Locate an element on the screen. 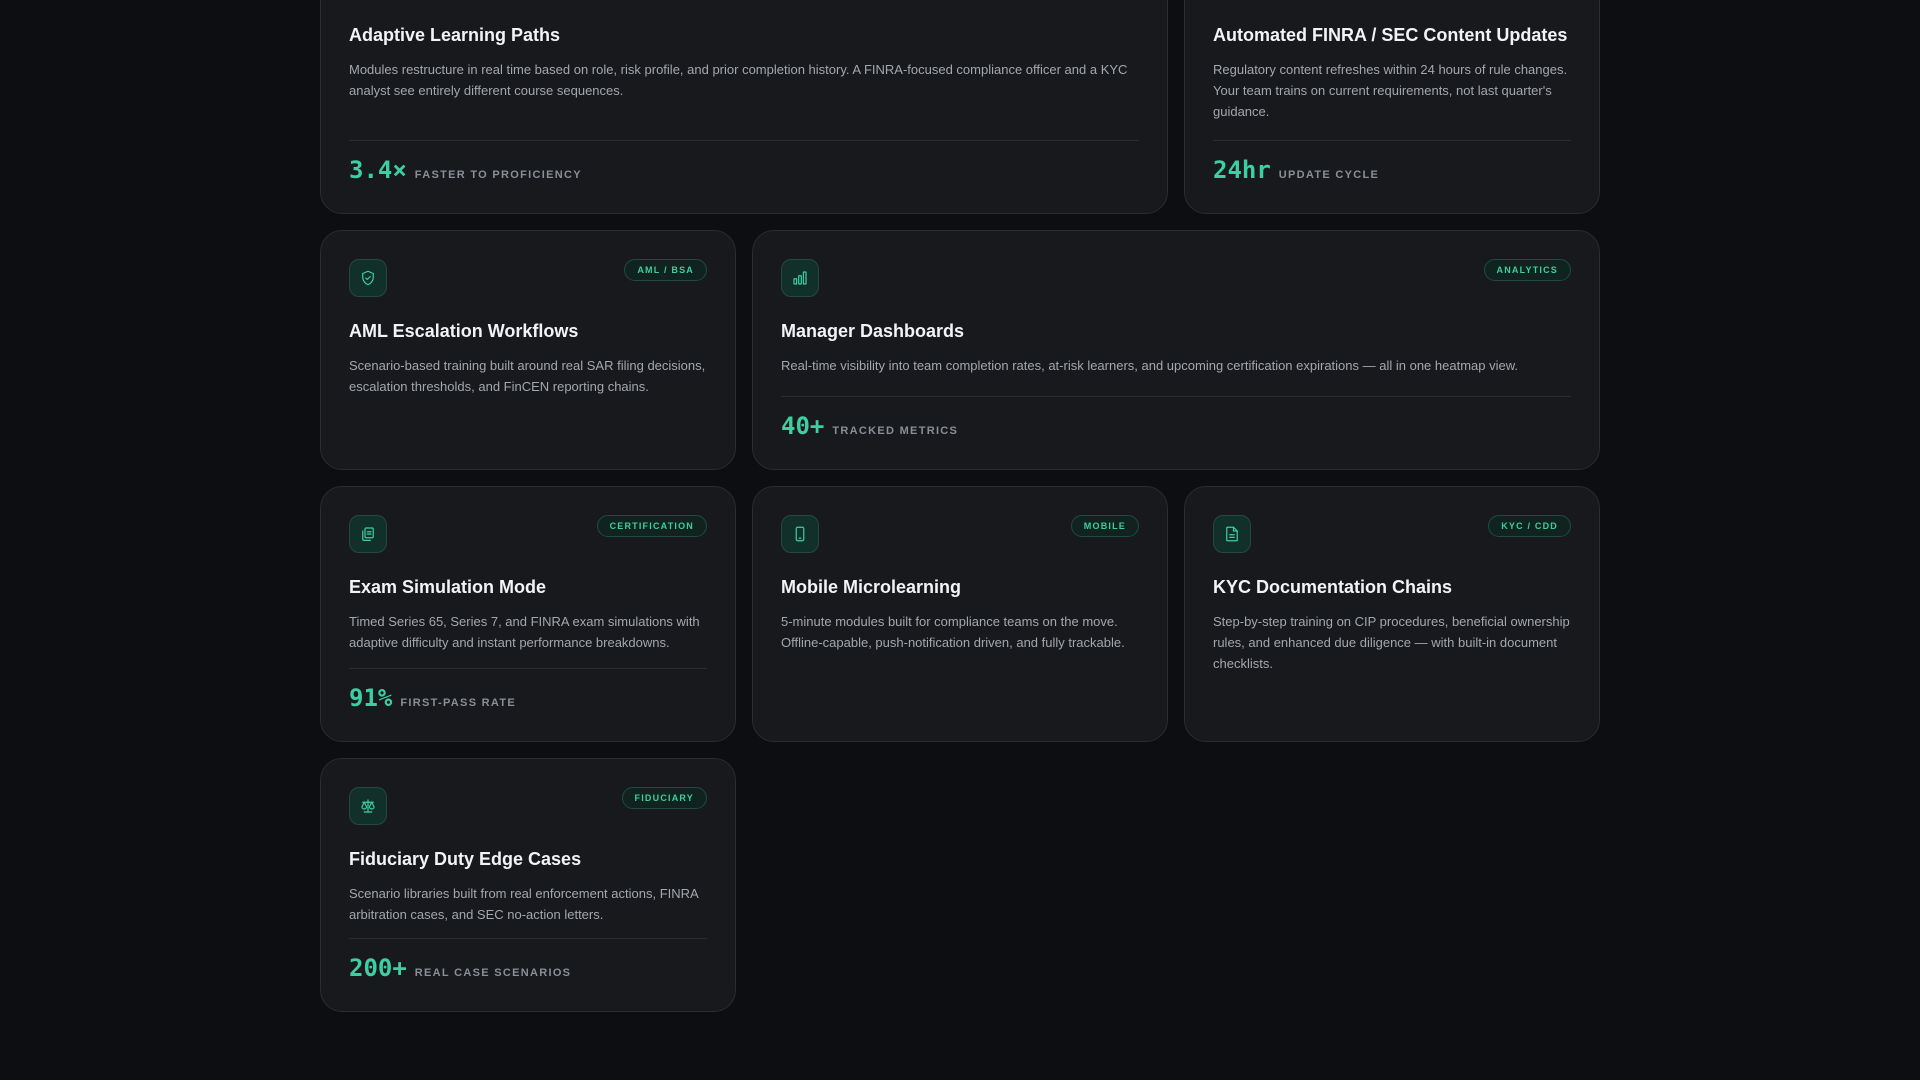  card-stat: 91% FIRST-PASS RATE is located at coordinates (528, 690).